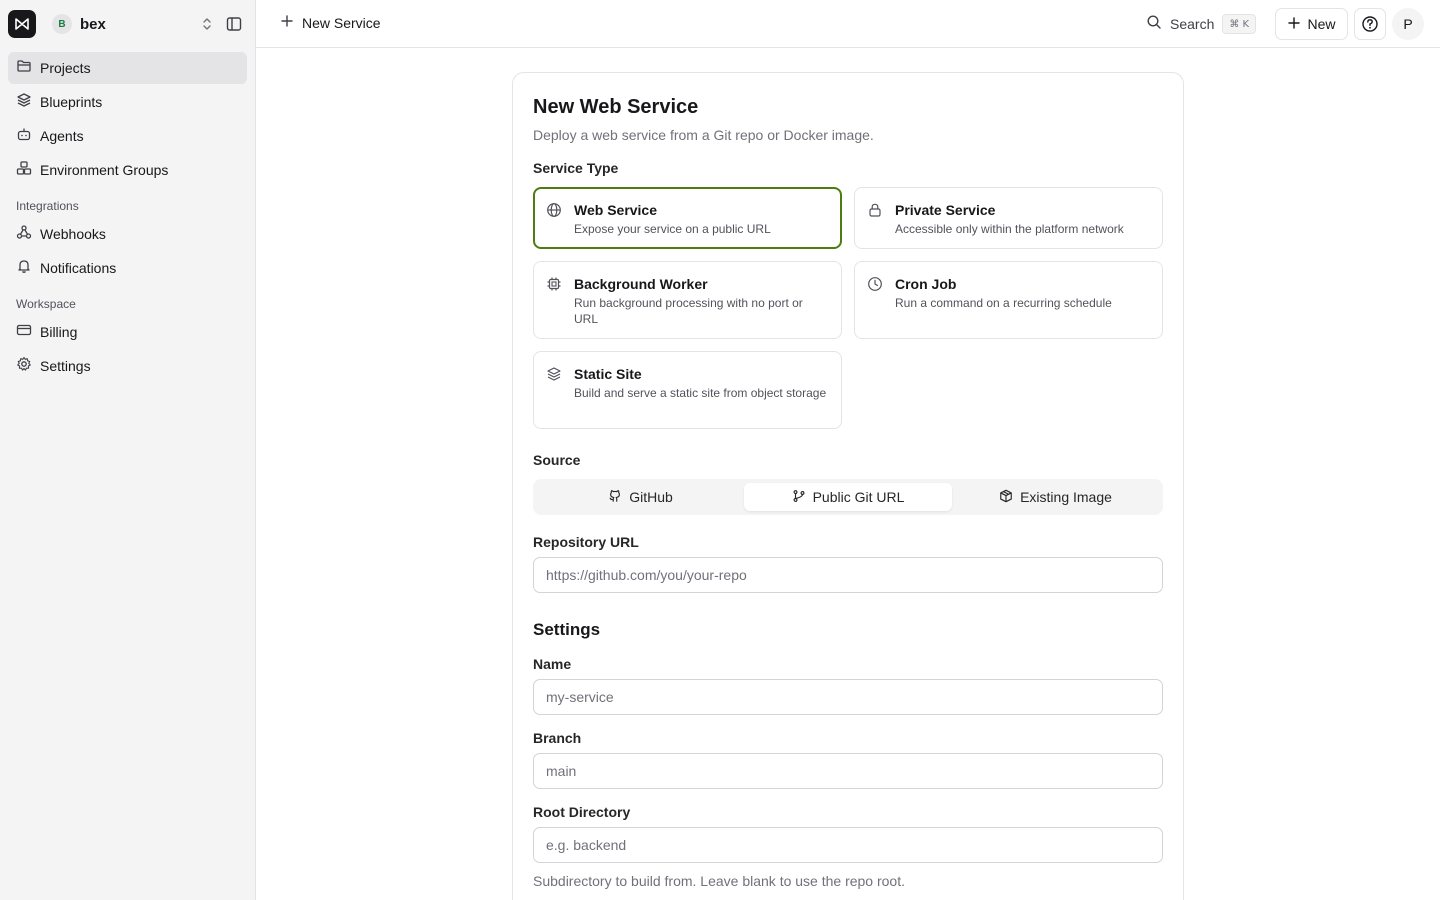 The width and height of the screenshot is (1440, 900). I want to click on github-icon, so click(615, 497).